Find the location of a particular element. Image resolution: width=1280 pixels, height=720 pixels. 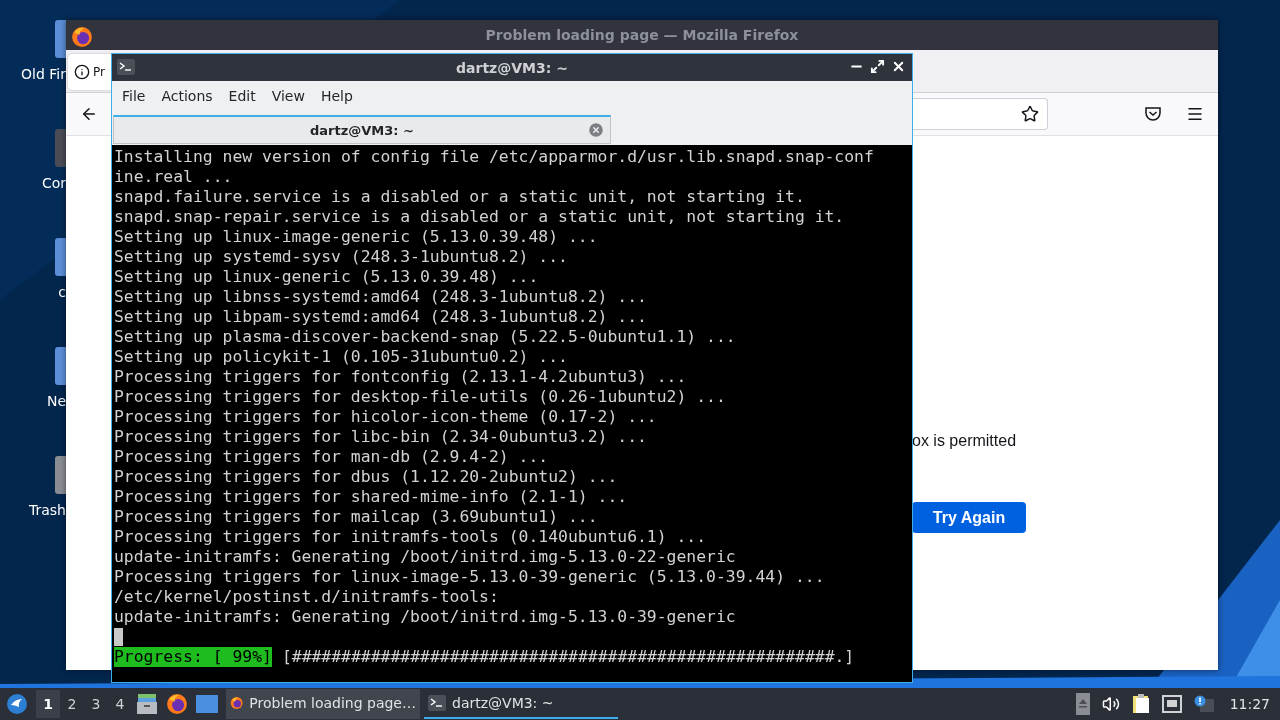

error-message: ox is permitted is located at coordinates (964, 441).